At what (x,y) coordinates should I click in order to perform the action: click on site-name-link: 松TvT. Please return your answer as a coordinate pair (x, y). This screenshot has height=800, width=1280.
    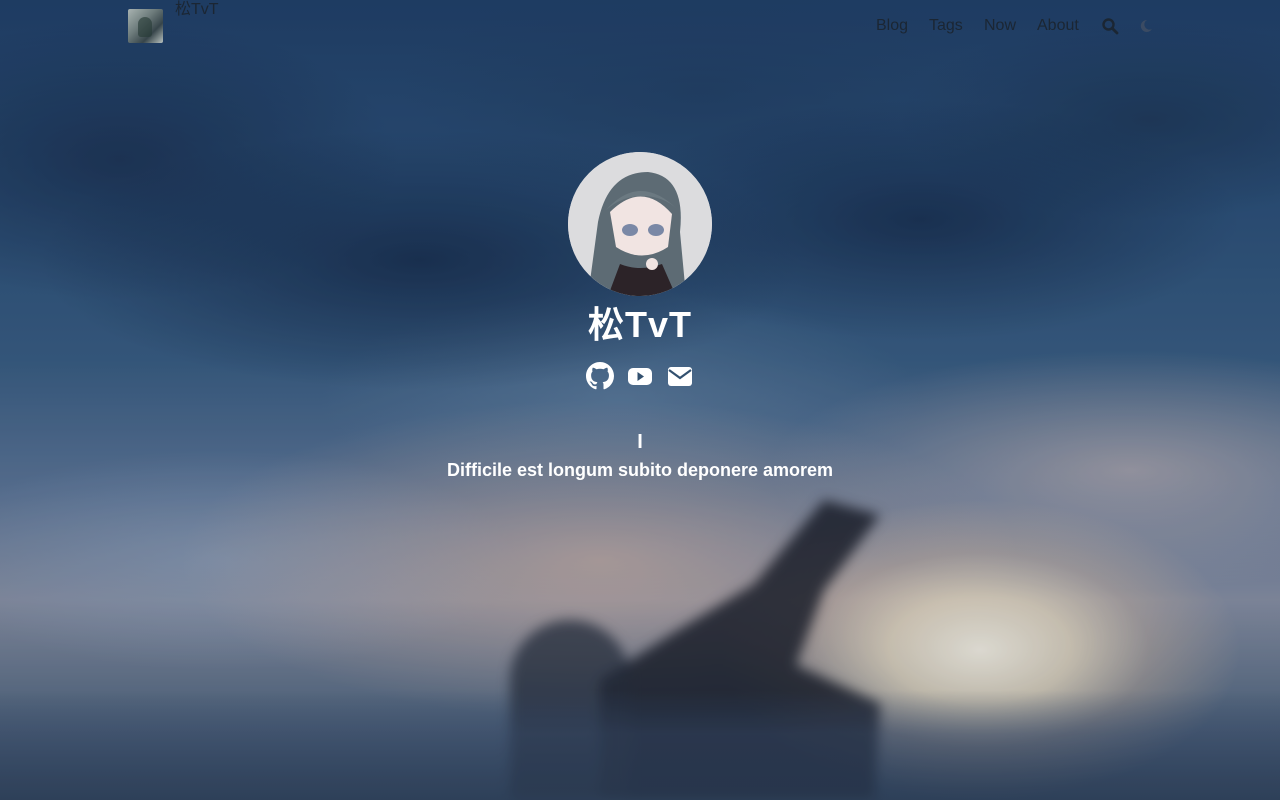
    Looking at the image, I should click on (197, 10).